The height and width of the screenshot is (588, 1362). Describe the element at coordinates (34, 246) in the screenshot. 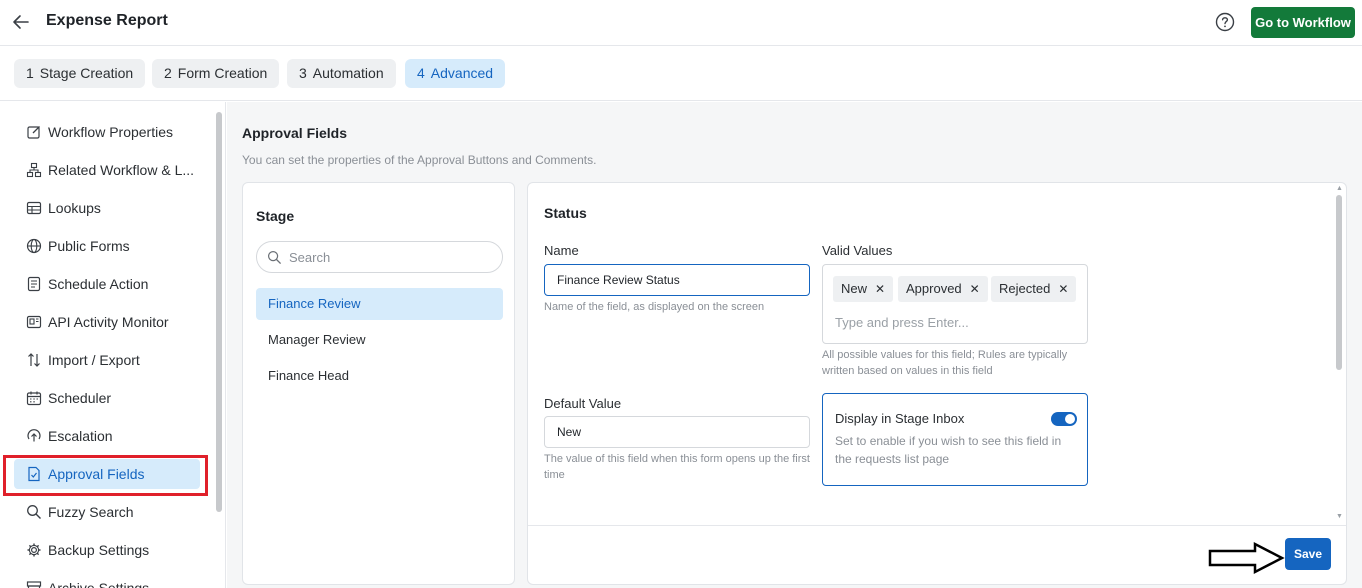

I see `globe-icon` at that location.